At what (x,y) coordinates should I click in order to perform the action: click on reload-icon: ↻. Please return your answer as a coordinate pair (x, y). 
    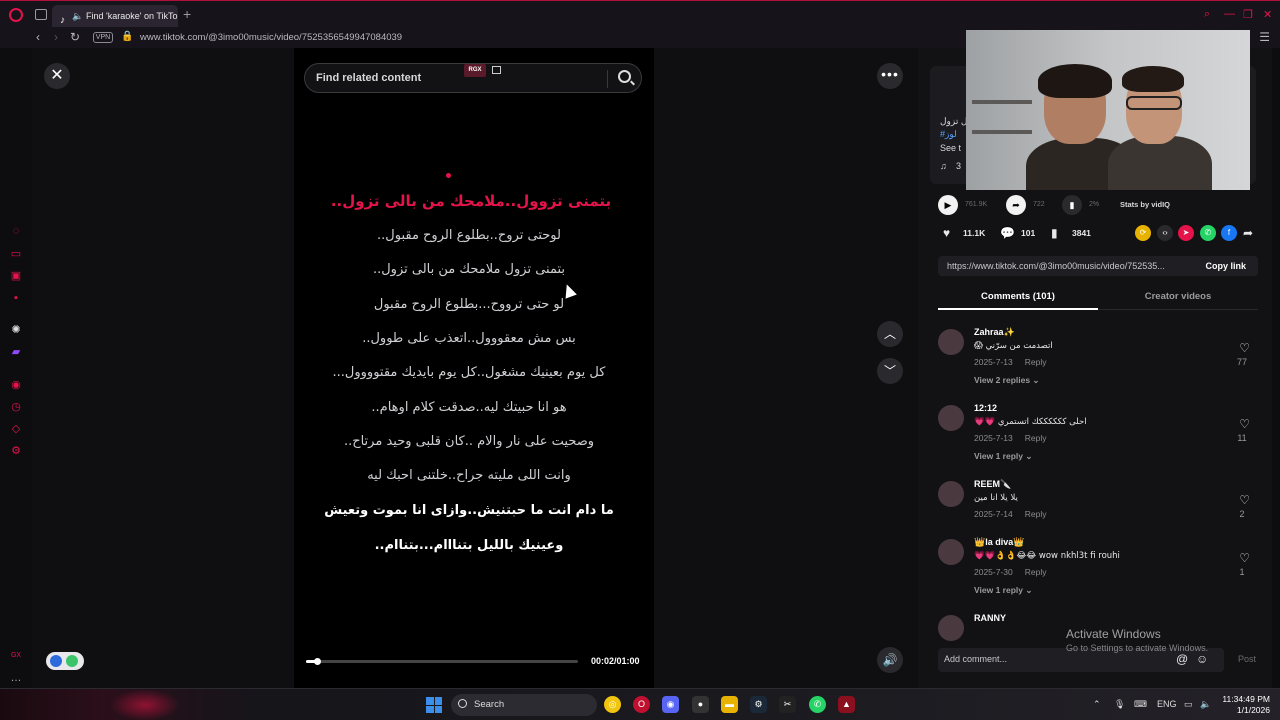
    Looking at the image, I should click on (75, 37).